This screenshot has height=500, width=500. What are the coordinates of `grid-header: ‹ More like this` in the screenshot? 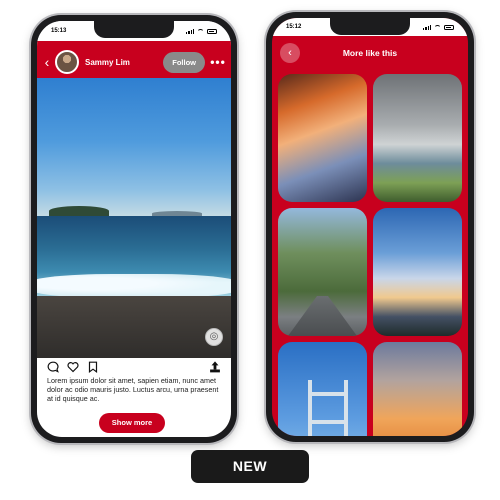 It's located at (370, 53).